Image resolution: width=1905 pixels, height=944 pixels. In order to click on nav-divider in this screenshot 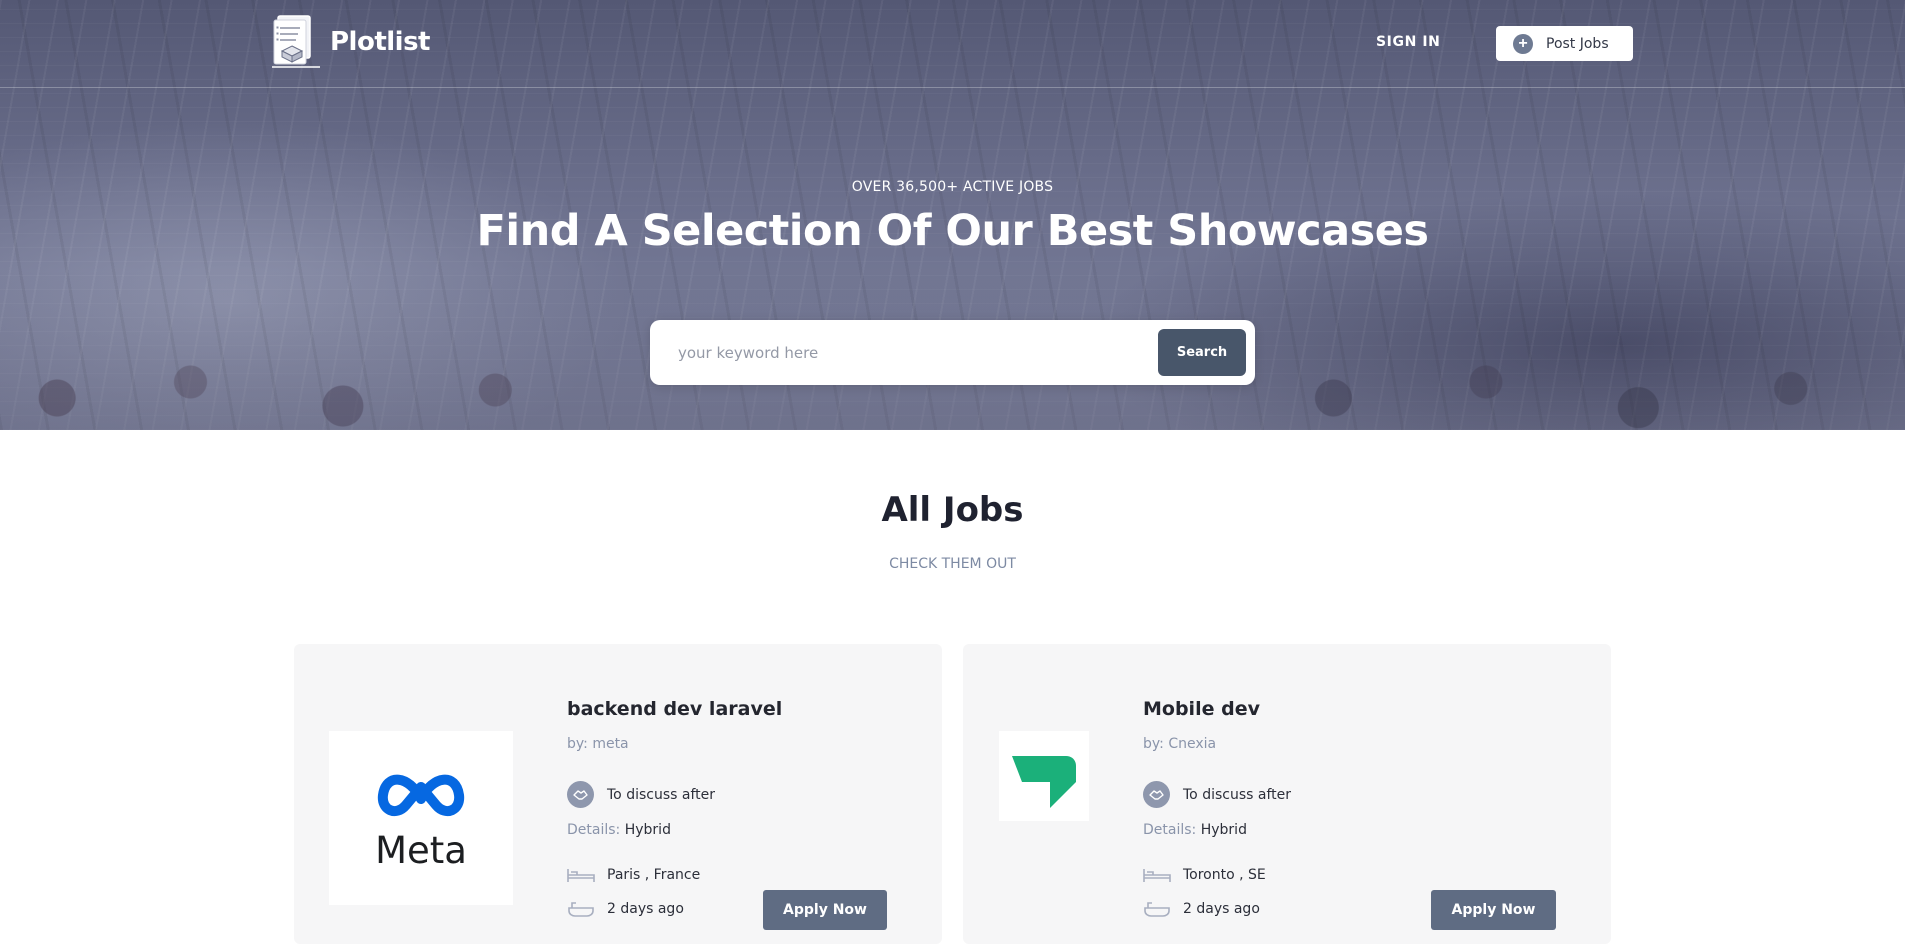, I will do `click(952, 87)`.